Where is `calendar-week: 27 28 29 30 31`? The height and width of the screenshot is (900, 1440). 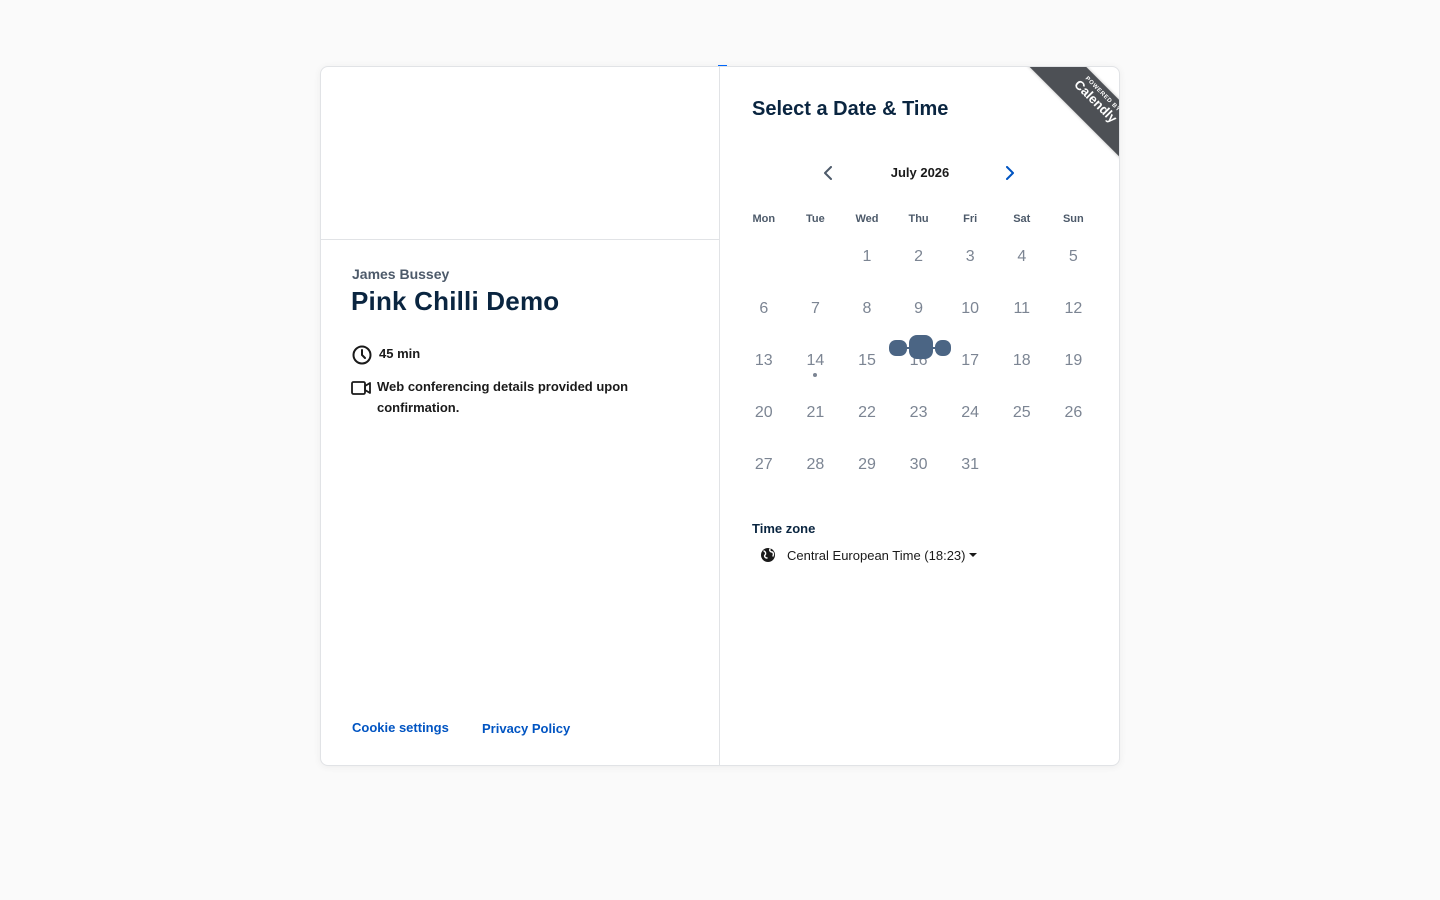 calendar-week: 27 28 29 30 31 is located at coordinates (919, 465).